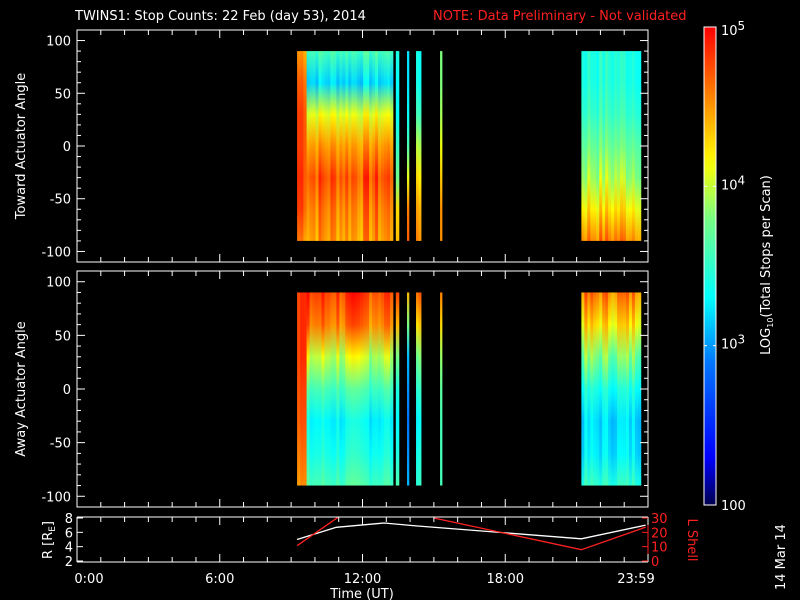  I want to click on x-axis-label: Time (UT), so click(361, 593).